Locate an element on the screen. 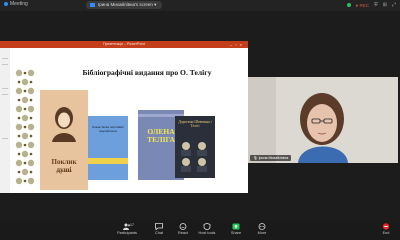  more-button: More is located at coordinates (262, 229).